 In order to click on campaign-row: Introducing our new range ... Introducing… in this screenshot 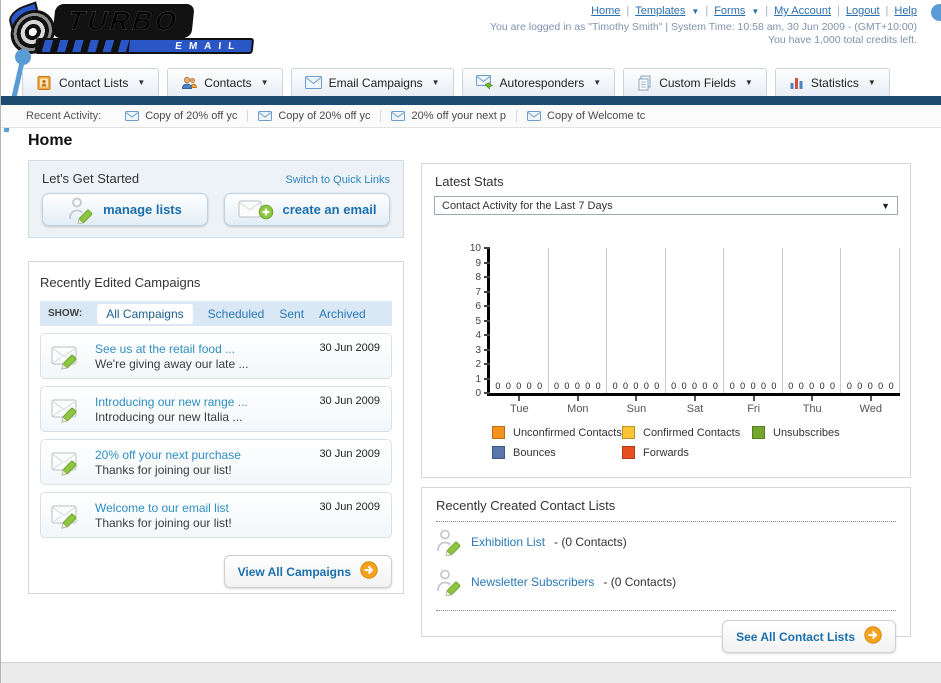, I will do `click(216, 409)`.